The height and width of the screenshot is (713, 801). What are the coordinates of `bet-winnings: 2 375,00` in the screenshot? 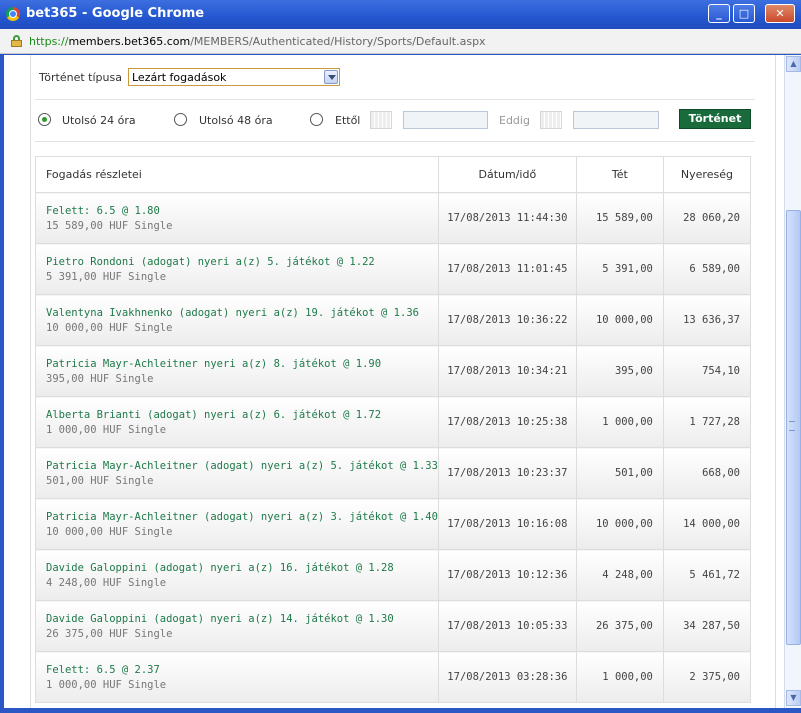 It's located at (707, 677).